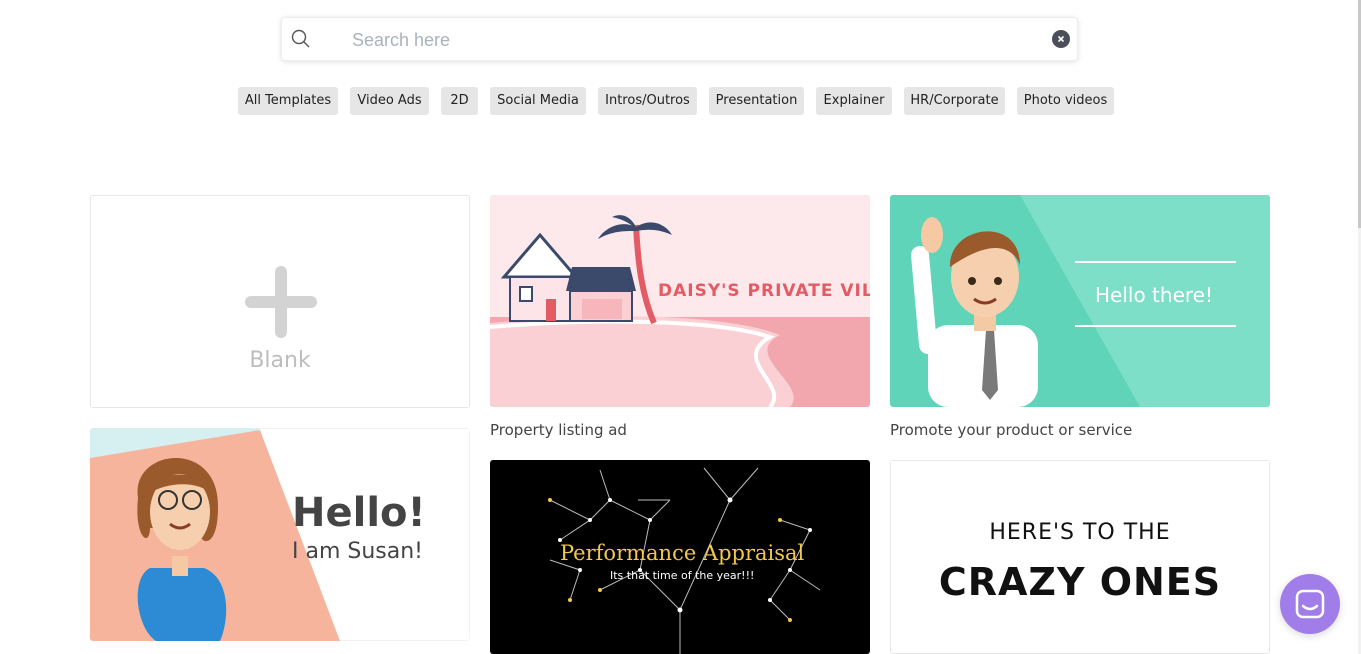  What do you see at coordinates (558, 430) in the screenshot?
I see `property-caption: Property listing ad` at bounding box center [558, 430].